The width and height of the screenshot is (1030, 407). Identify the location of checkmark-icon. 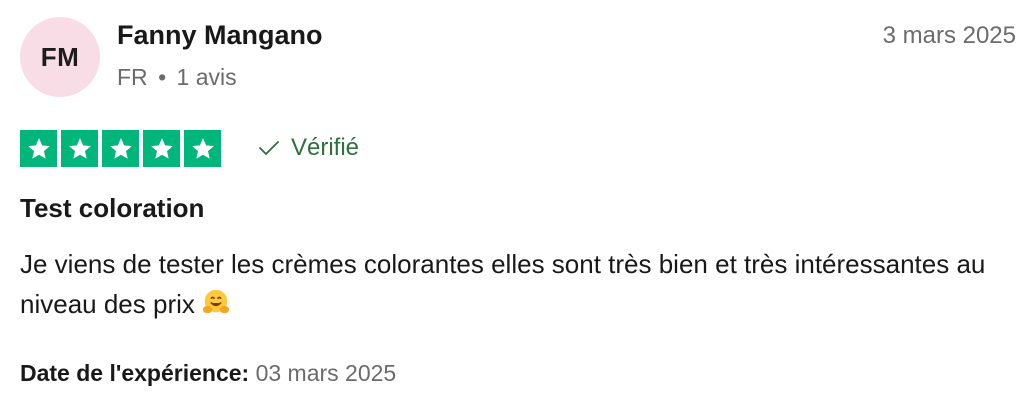
(269, 148).